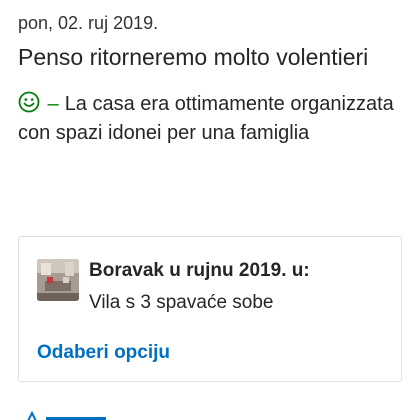 The width and height of the screenshot is (420, 420). I want to click on positive-dash: –, so click(53, 104).